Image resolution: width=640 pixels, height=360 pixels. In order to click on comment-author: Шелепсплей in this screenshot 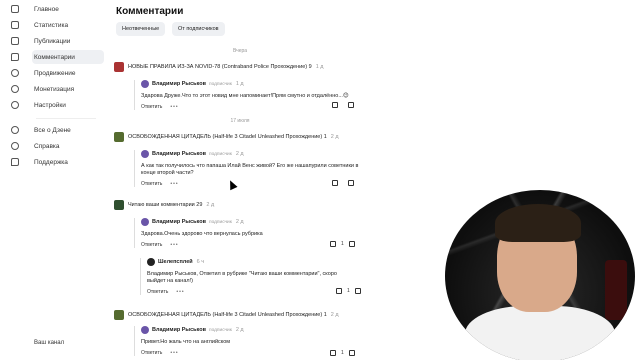, I will do `click(175, 262)`.